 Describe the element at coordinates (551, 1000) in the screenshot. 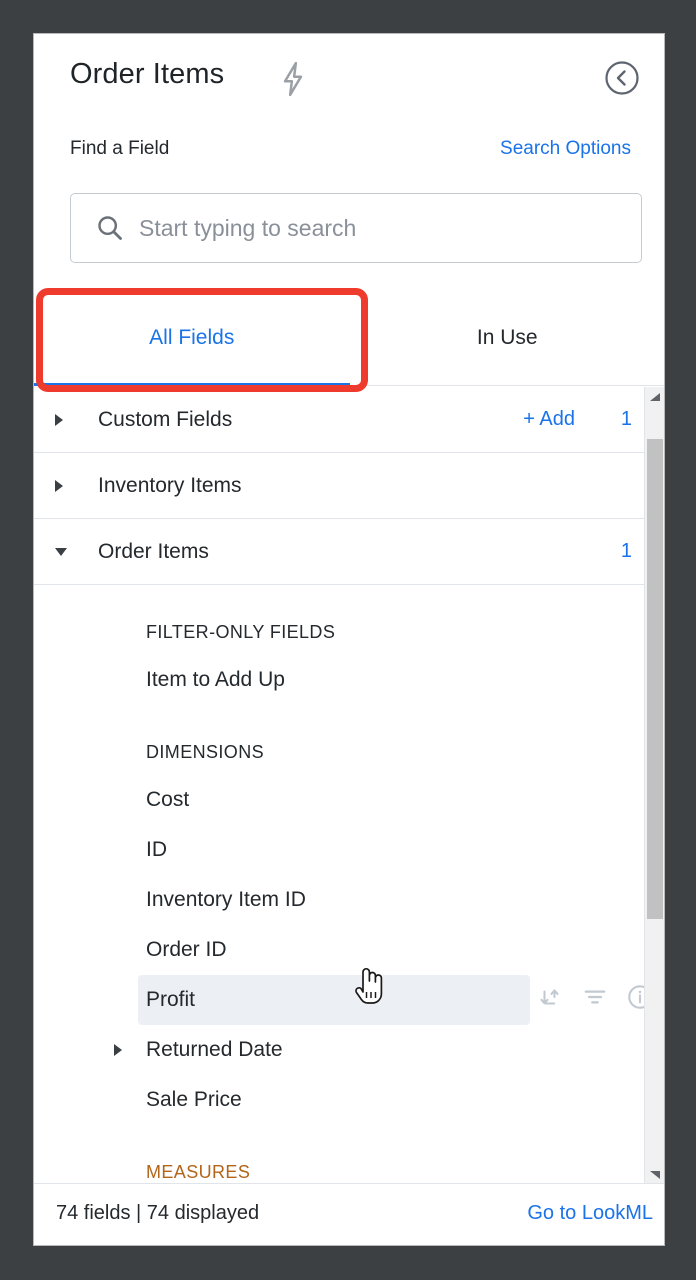

I see `pivot-icon` at that location.